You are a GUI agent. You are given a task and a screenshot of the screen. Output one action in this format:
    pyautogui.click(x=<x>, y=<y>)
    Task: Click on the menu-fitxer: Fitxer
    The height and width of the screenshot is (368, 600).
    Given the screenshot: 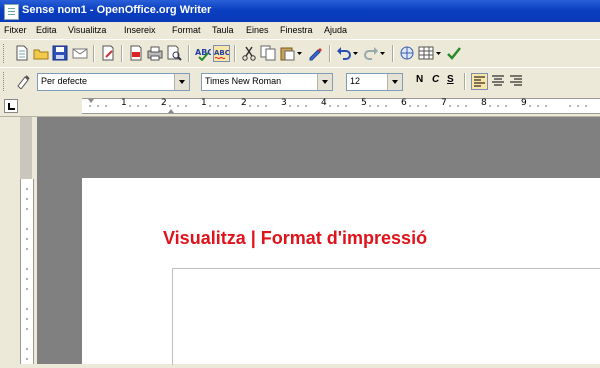 What is the action you would take?
    pyautogui.click(x=15, y=30)
    